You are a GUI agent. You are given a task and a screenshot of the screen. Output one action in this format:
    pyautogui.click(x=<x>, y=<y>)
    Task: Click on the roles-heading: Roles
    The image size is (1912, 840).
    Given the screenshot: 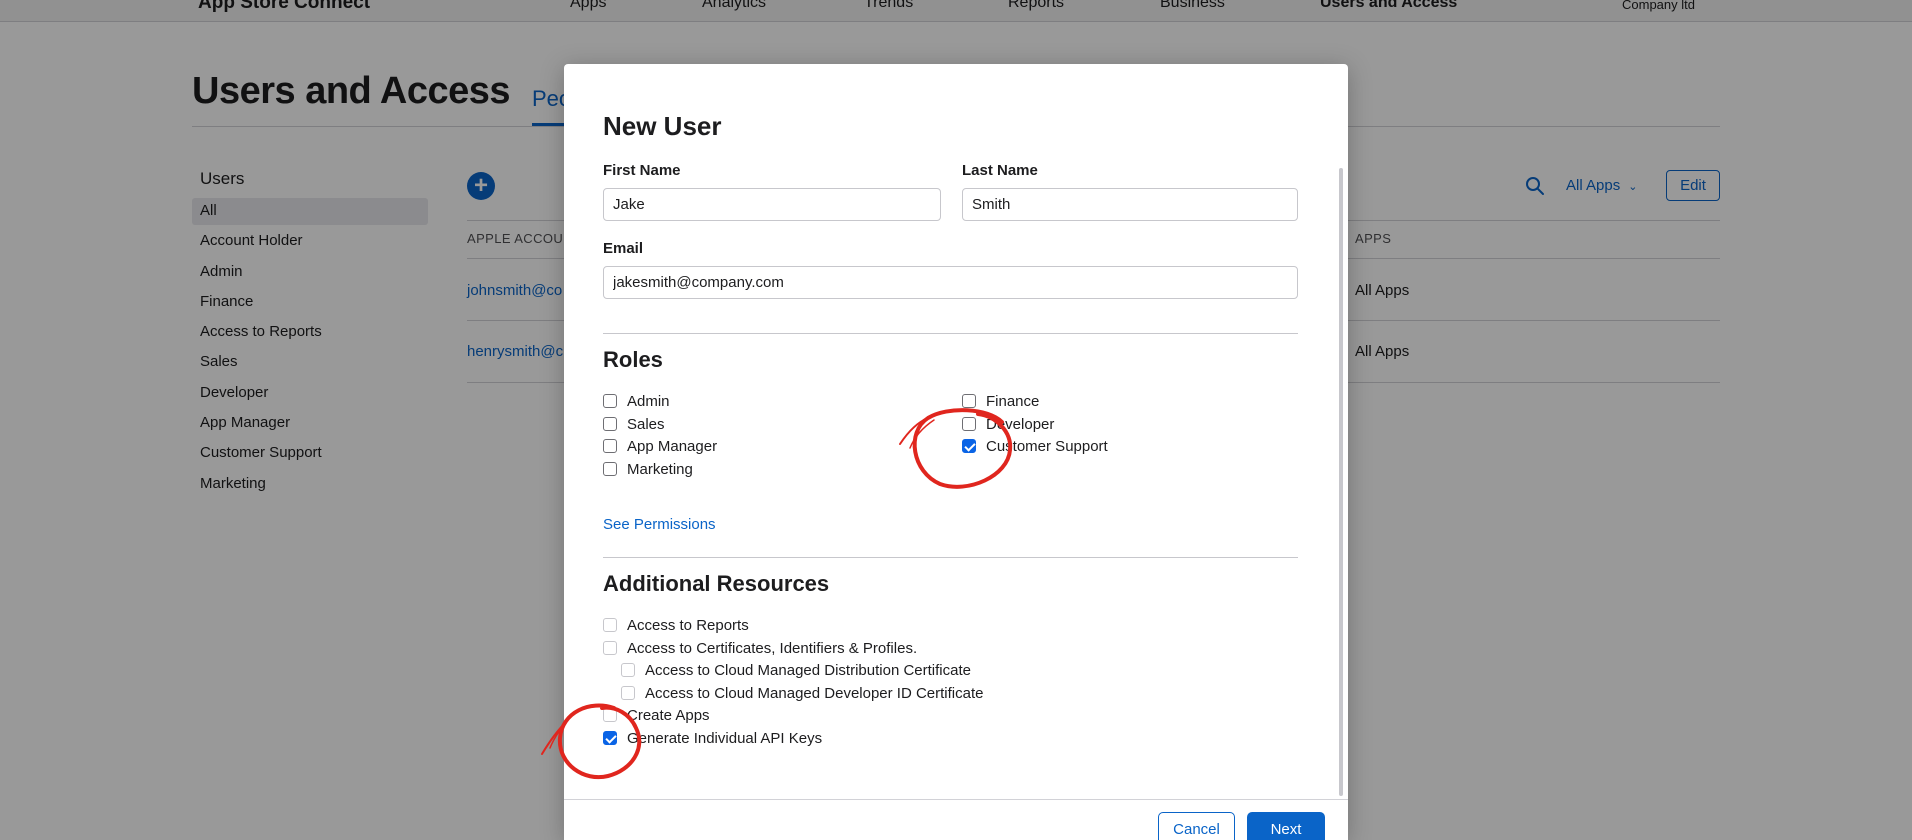 What is the action you would take?
    pyautogui.click(x=633, y=359)
    